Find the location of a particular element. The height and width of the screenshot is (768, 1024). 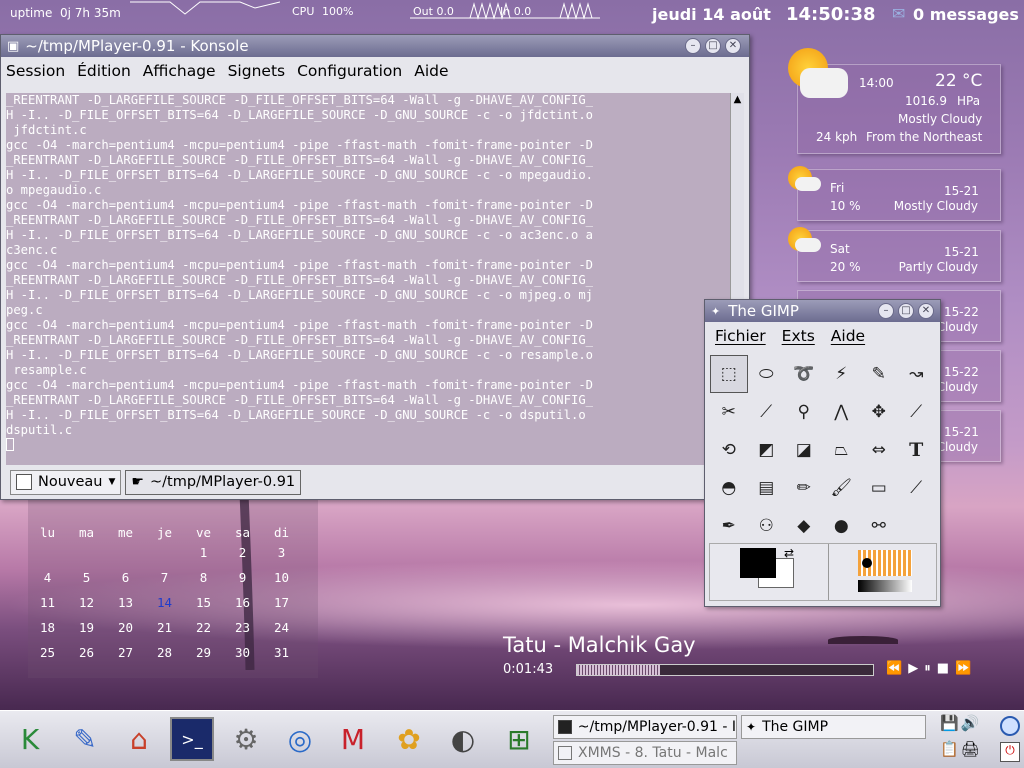

fast-forward-icon: ⏩ is located at coordinates (963, 668).